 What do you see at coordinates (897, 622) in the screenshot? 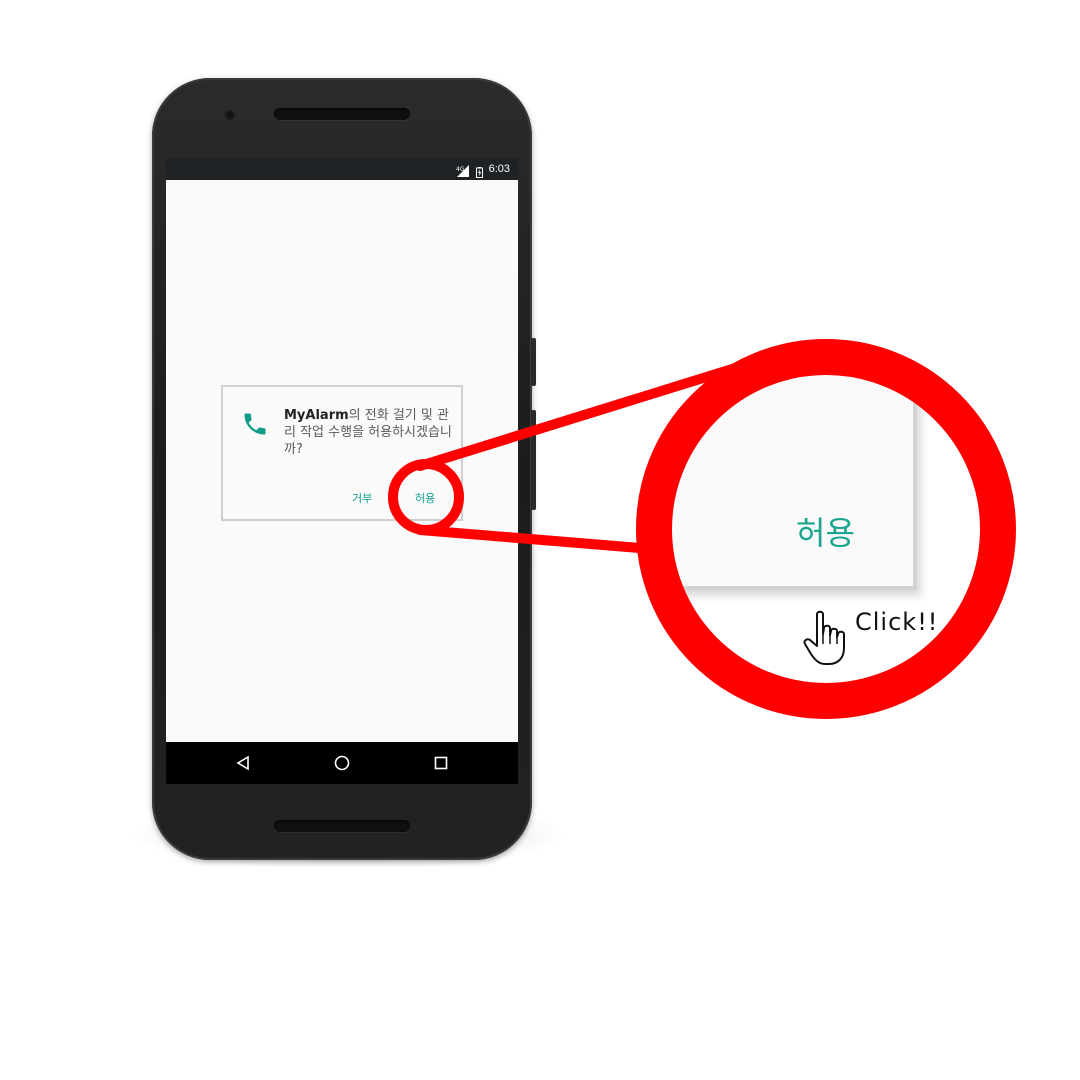
I see `click-label: Click!!` at bounding box center [897, 622].